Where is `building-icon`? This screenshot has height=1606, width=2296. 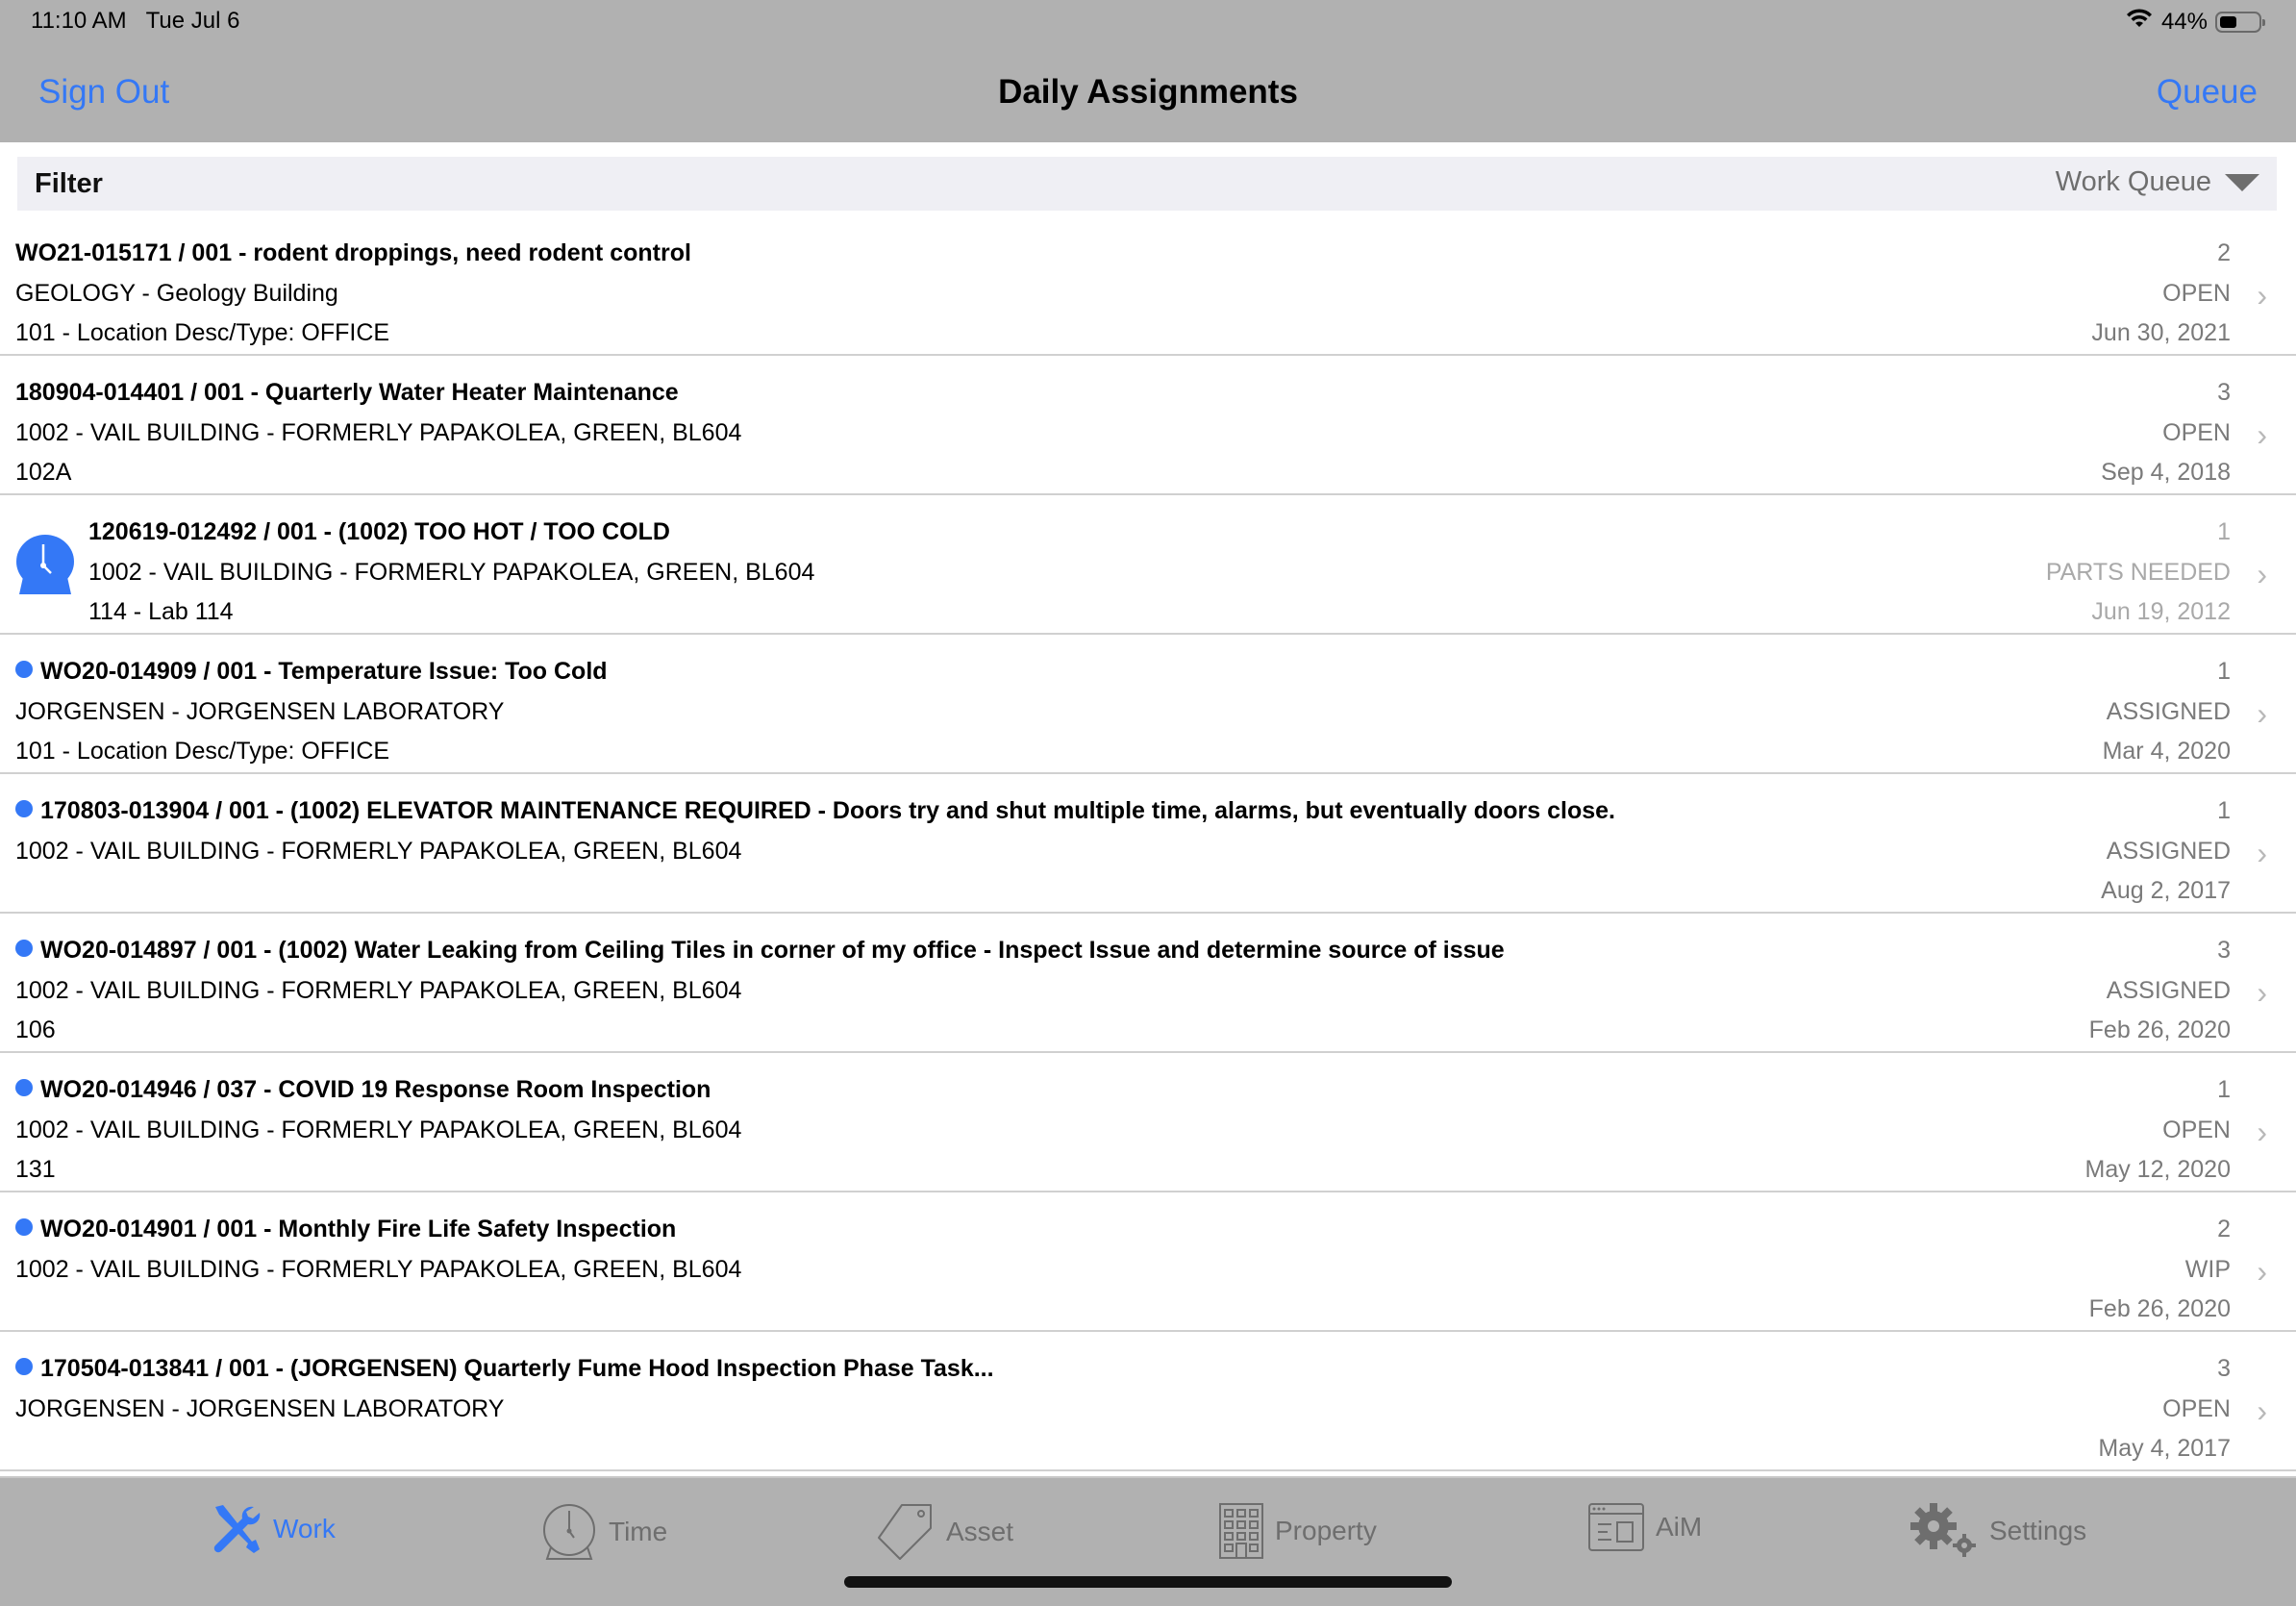
building-icon is located at coordinates (1241, 1531).